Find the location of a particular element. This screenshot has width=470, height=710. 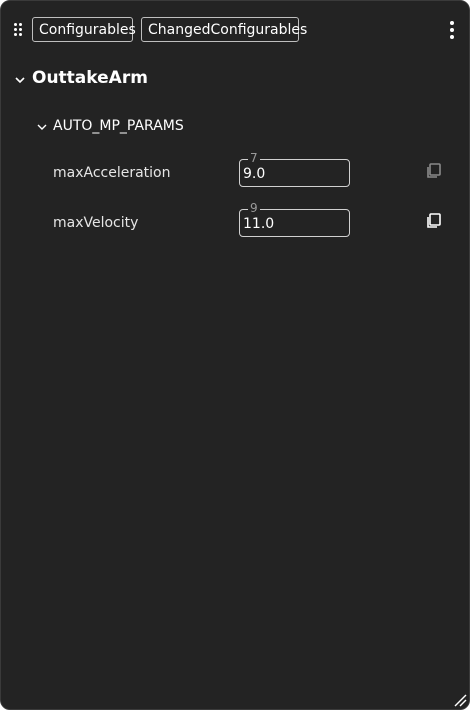

tab-changed-configurables: ChangedConfigurables is located at coordinates (224, 29).